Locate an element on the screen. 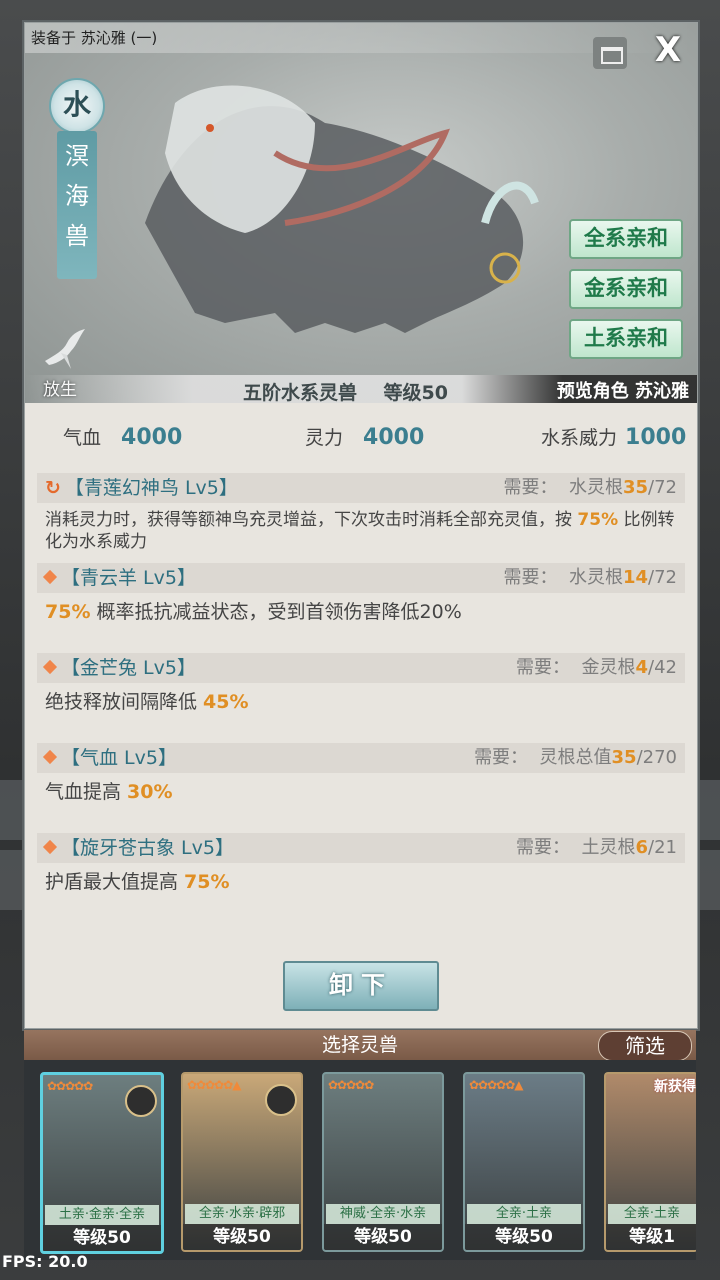 The image size is (720, 1280). skill-requirement: 需要： 土灵根6/21 is located at coordinates (596, 848).